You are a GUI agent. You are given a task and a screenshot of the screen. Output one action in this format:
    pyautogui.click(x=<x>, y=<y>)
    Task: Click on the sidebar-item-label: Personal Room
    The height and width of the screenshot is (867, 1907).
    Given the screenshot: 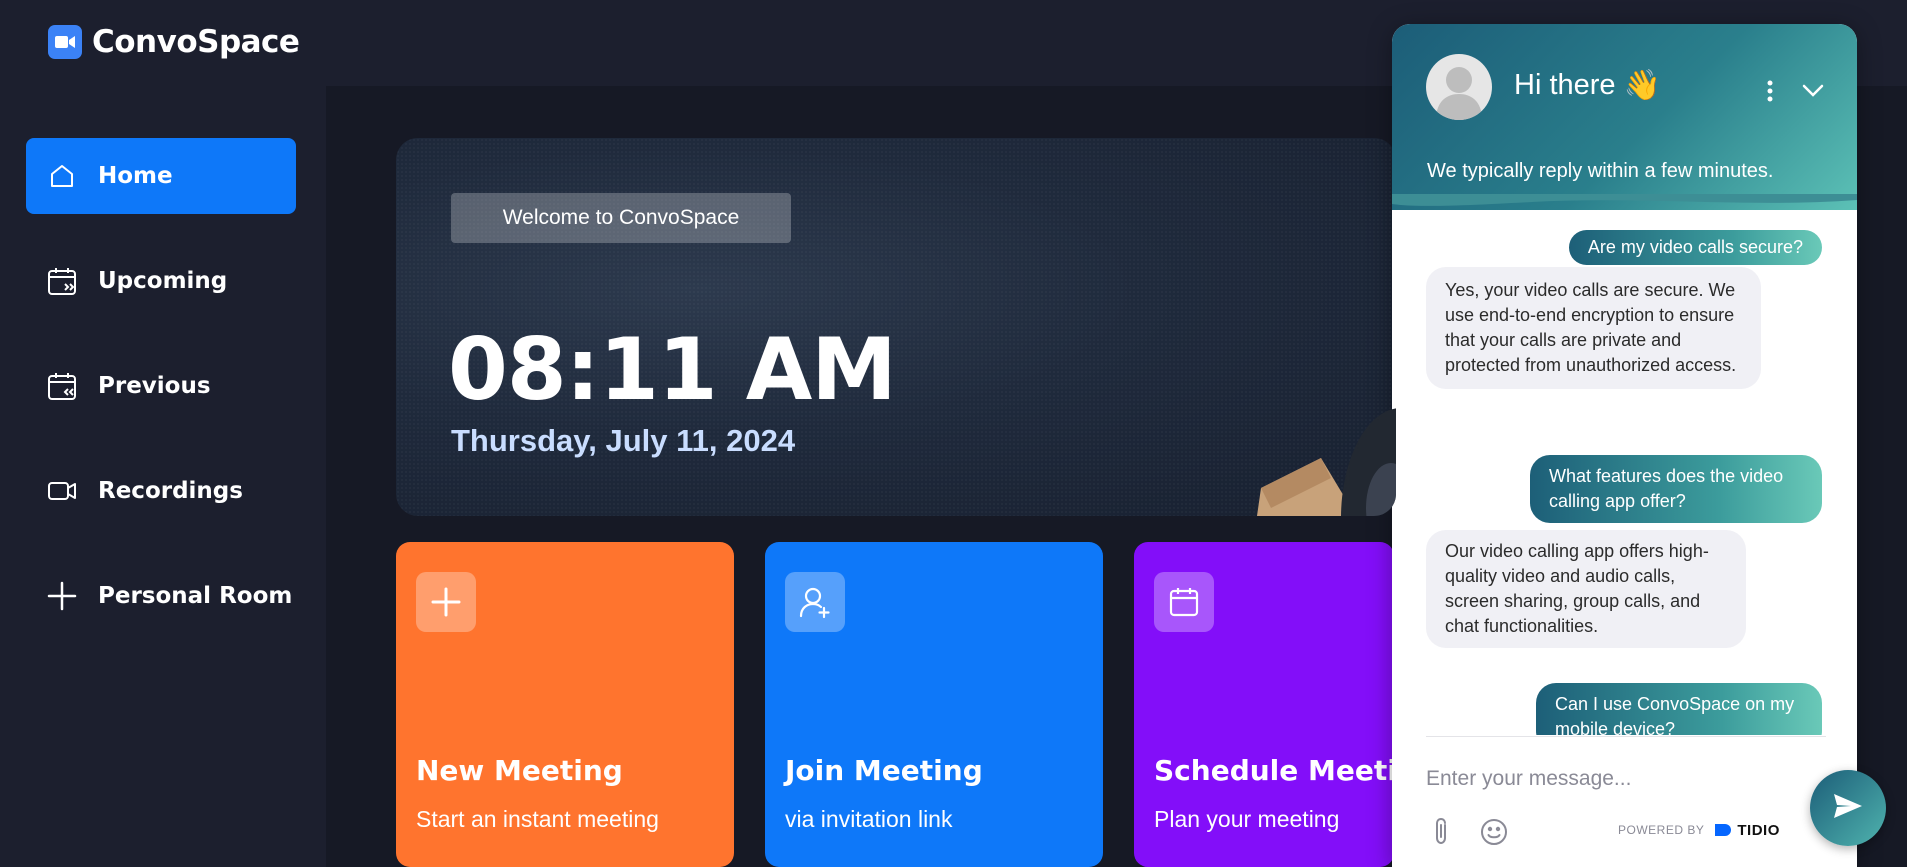 What is the action you would take?
    pyautogui.click(x=195, y=596)
    